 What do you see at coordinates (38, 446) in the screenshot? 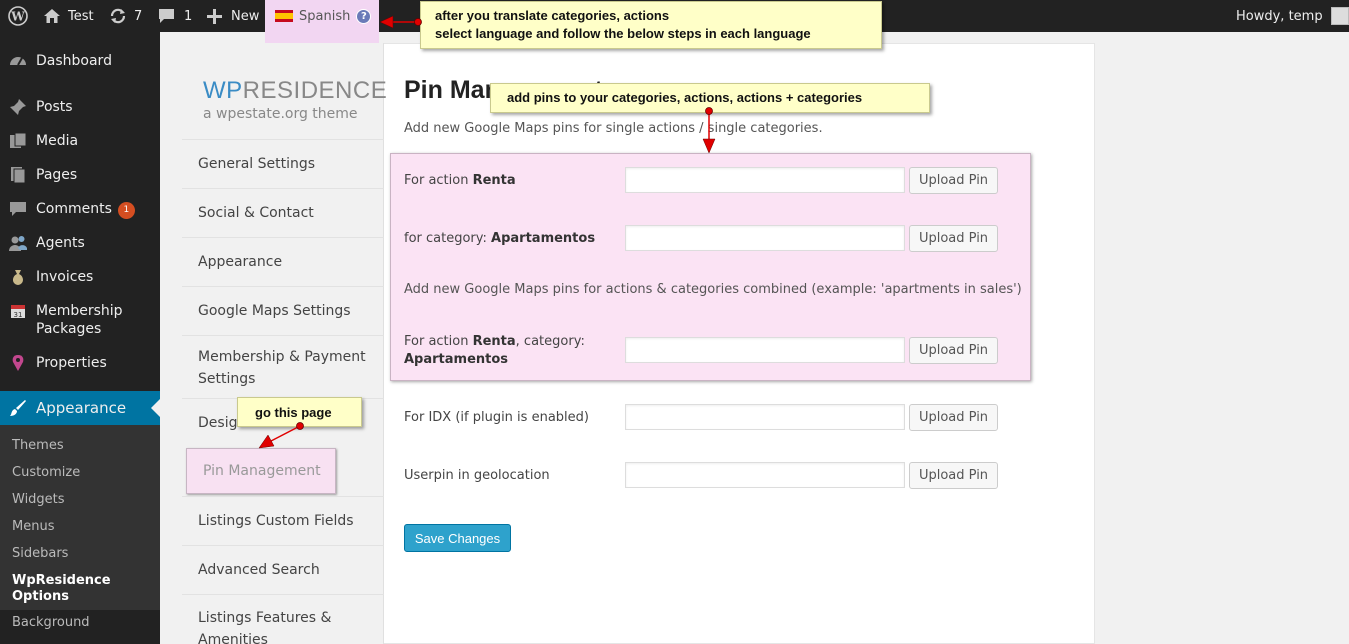
I see `submenu-themes: Themes` at bounding box center [38, 446].